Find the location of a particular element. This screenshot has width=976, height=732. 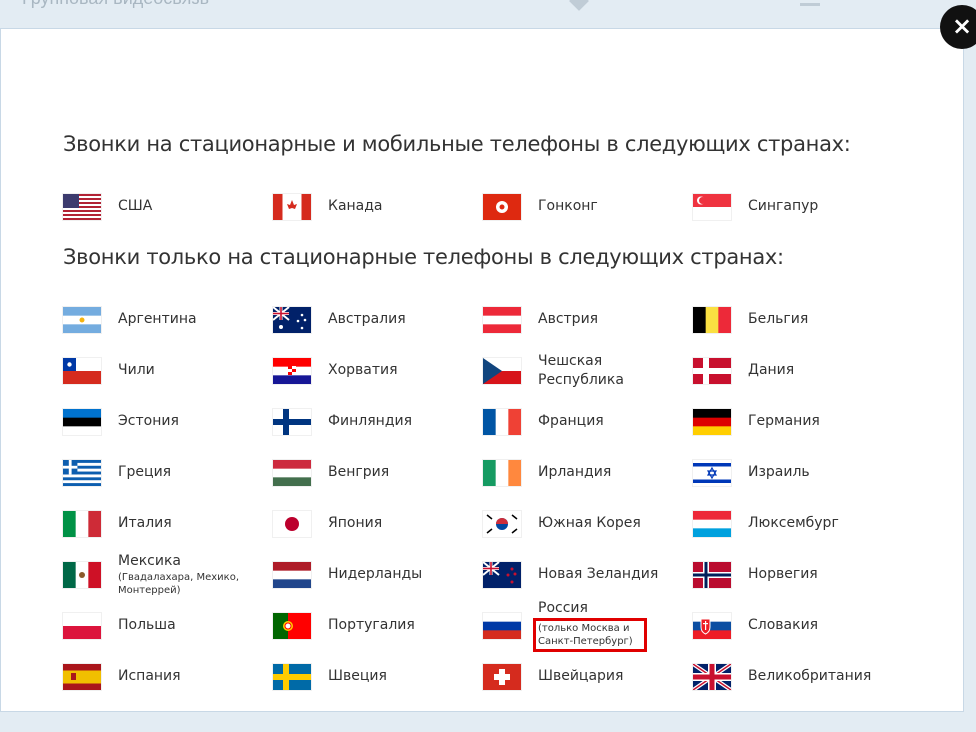

close-icon: × is located at coordinates (962, 26).